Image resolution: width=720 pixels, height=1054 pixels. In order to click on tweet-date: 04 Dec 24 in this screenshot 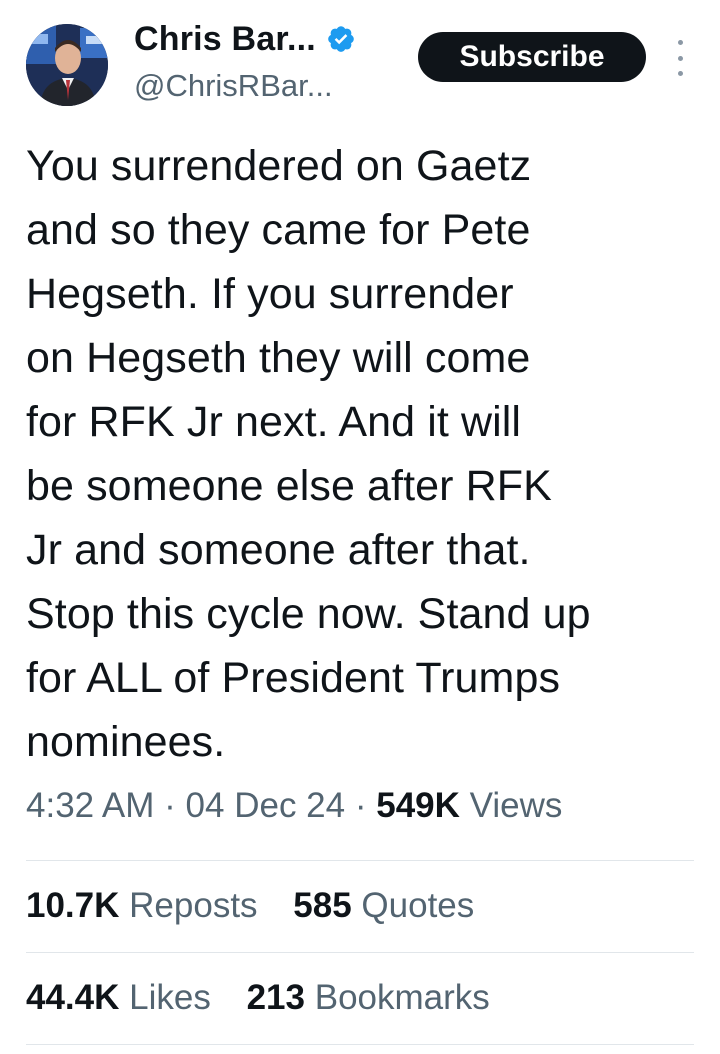, I will do `click(266, 805)`.